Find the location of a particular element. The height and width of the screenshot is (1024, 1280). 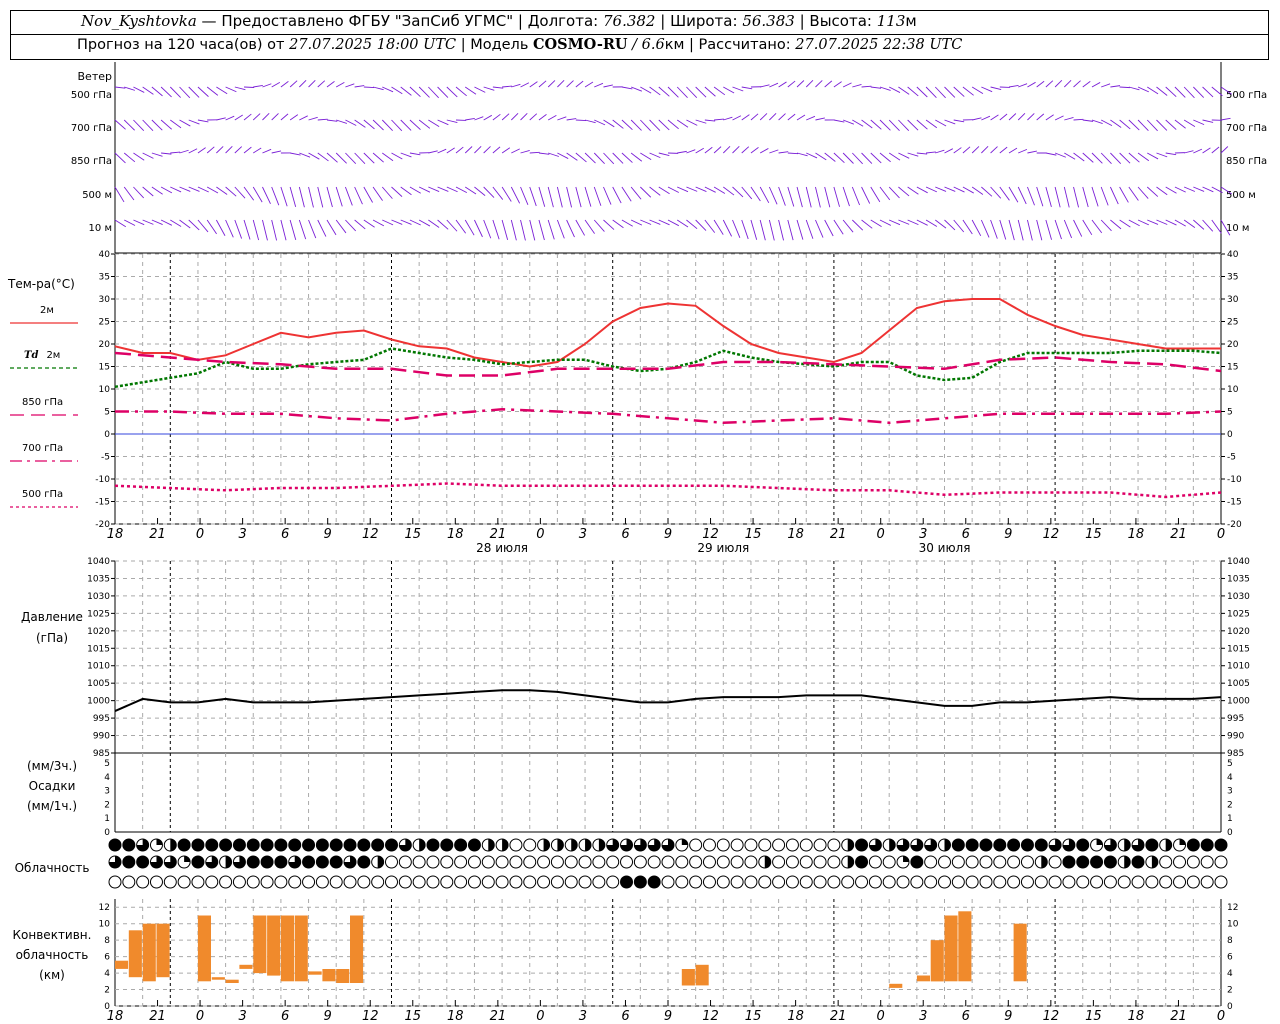

conv-bar is located at coordinates (246, 966).